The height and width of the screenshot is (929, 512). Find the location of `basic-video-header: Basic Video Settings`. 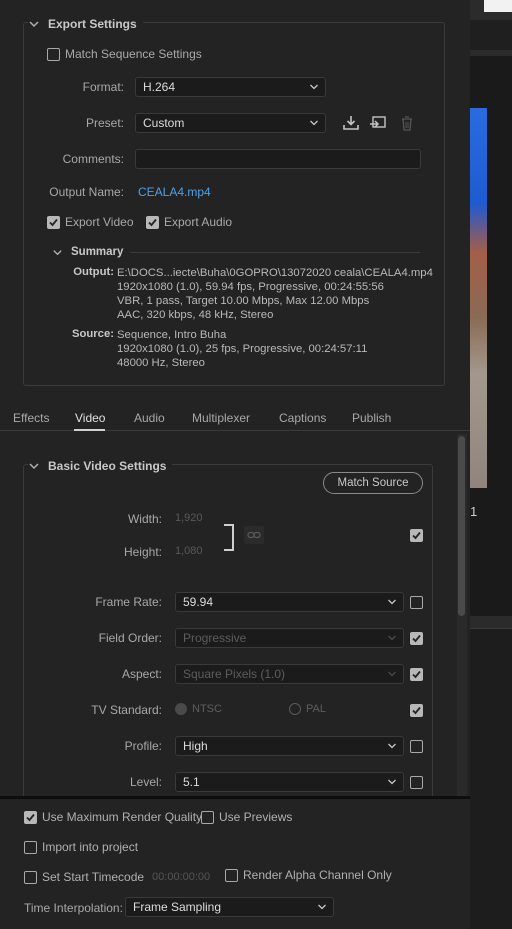

basic-video-header: Basic Video Settings is located at coordinates (100, 466).